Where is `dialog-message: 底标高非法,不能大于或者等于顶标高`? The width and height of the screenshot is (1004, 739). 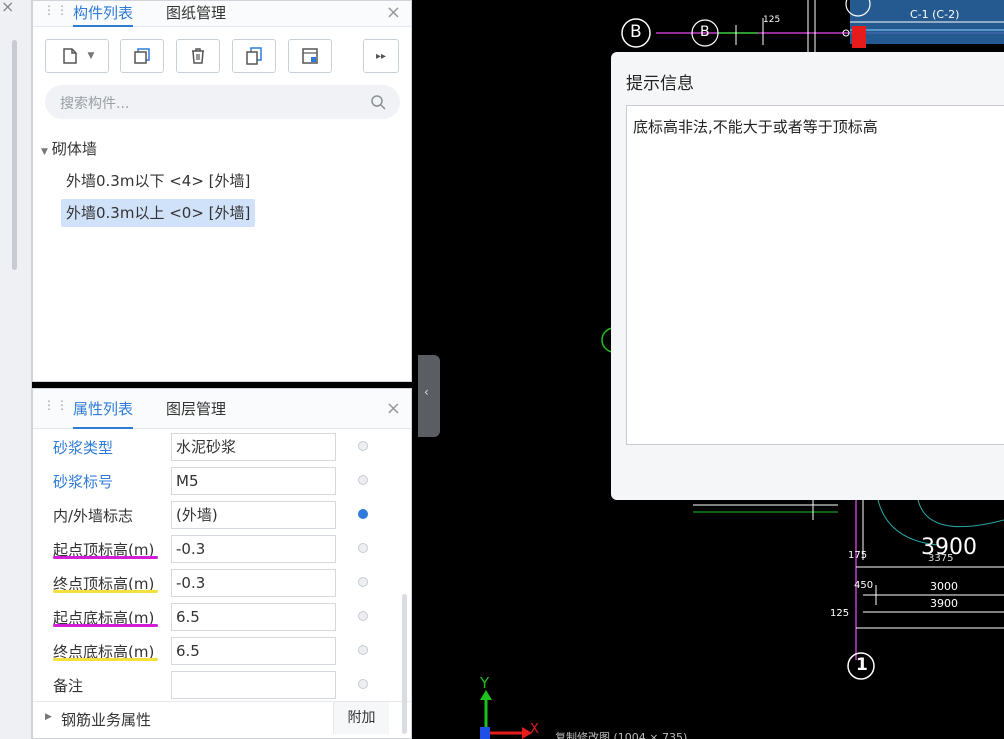 dialog-message: 底标高非法,不能大于或者等于顶标高 is located at coordinates (755, 127).